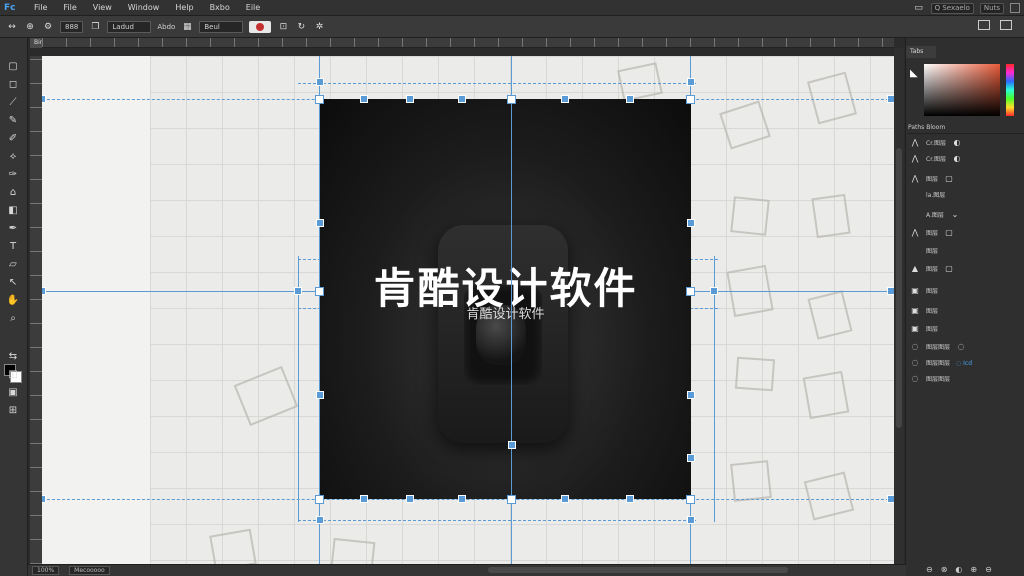 The height and width of the screenshot is (576, 1024). What do you see at coordinates (988, 569) in the screenshot?
I see `trash-icon: ⊖` at bounding box center [988, 569].